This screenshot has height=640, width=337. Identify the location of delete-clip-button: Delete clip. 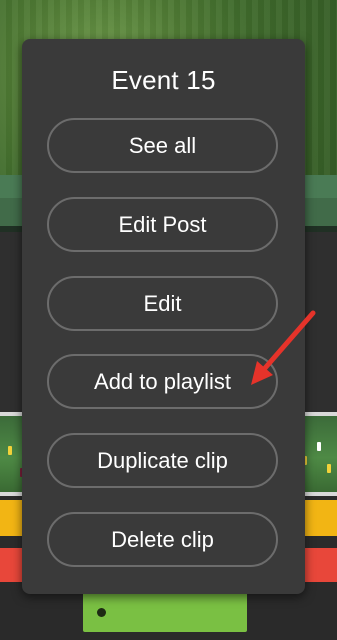
(162, 539).